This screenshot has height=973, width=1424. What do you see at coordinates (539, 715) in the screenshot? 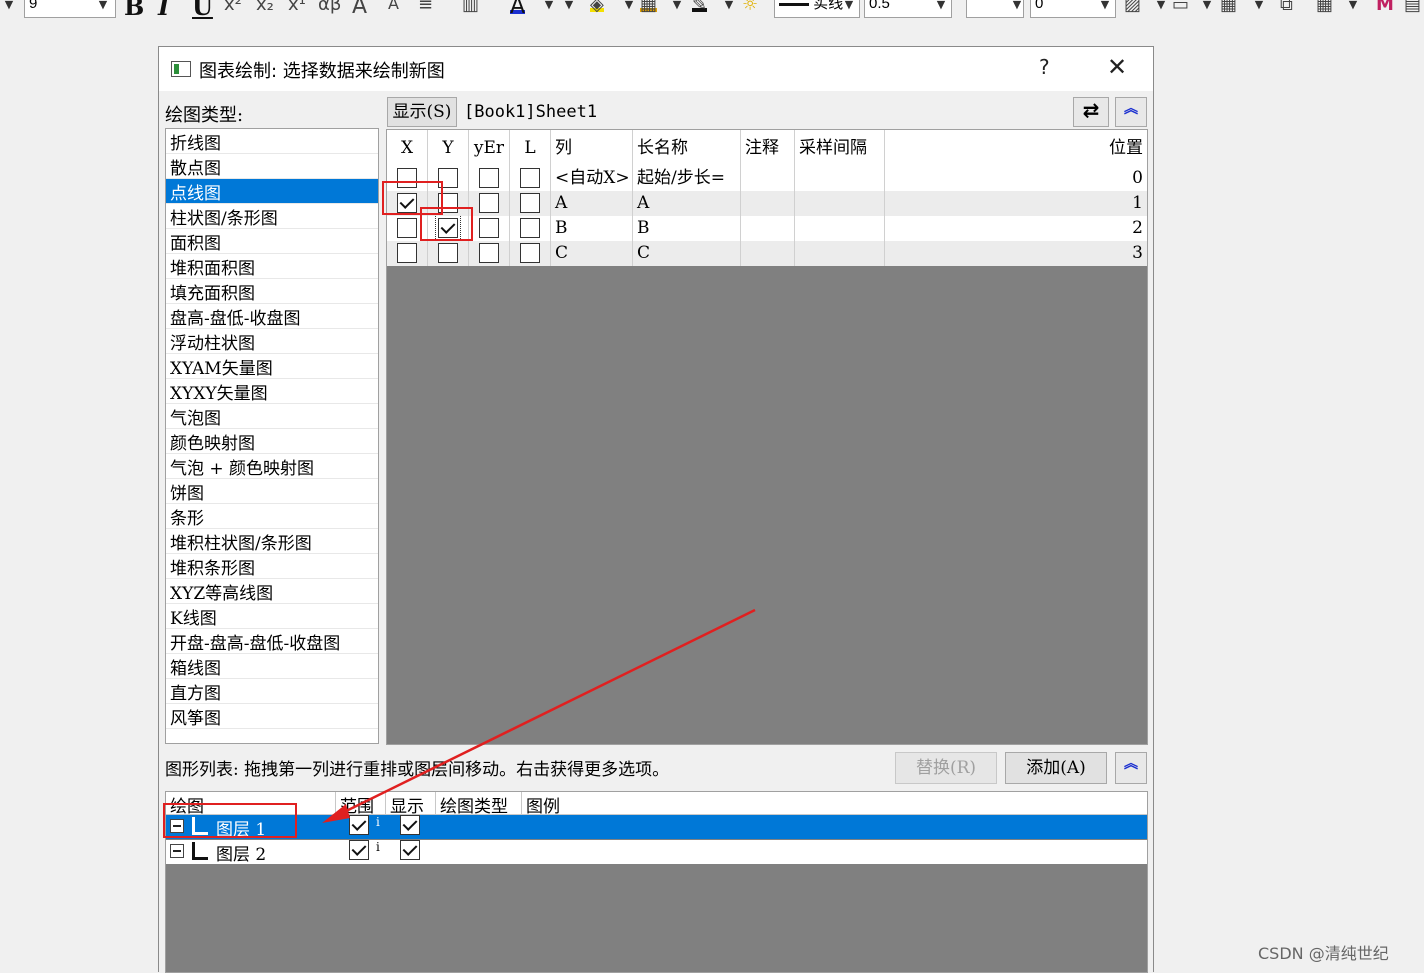
I see `annotation-arrow` at bounding box center [539, 715].